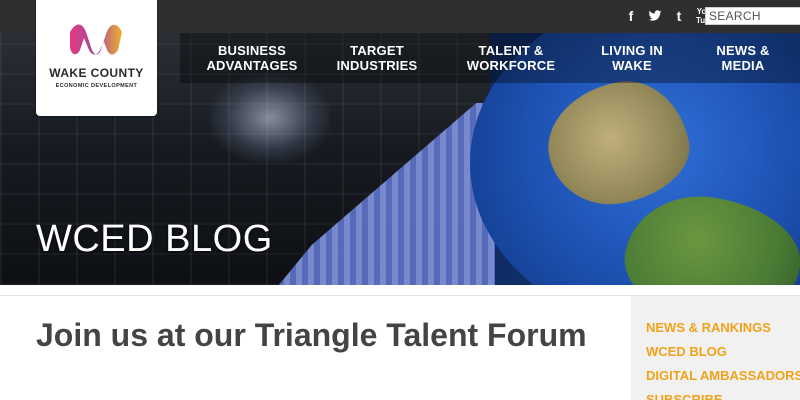 This screenshot has height=400, width=800. I want to click on nav-label: TALENT & WORKFORCE, so click(511, 58).